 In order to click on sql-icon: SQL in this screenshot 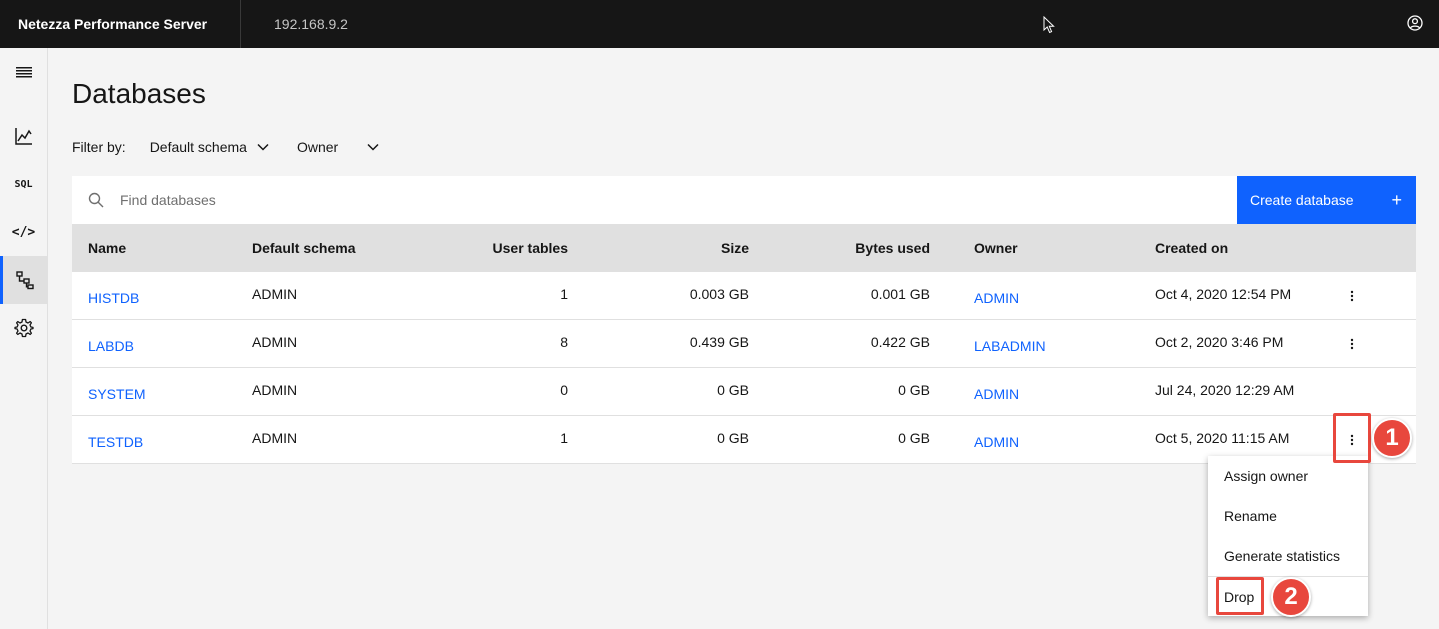, I will do `click(23, 184)`.